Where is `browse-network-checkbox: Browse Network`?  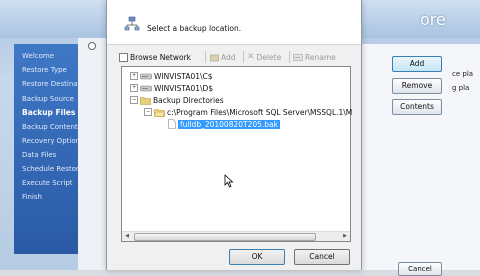
browse-network-checkbox: Browse Network is located at coordinates (155, 57).